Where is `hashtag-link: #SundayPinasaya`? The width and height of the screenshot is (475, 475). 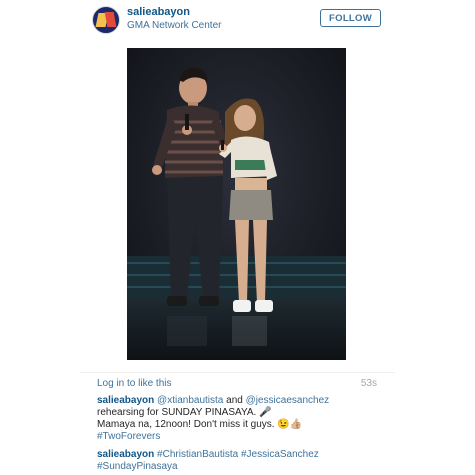
hashtag-link: #SundayPinasaya is located at coordinates (137, 466).